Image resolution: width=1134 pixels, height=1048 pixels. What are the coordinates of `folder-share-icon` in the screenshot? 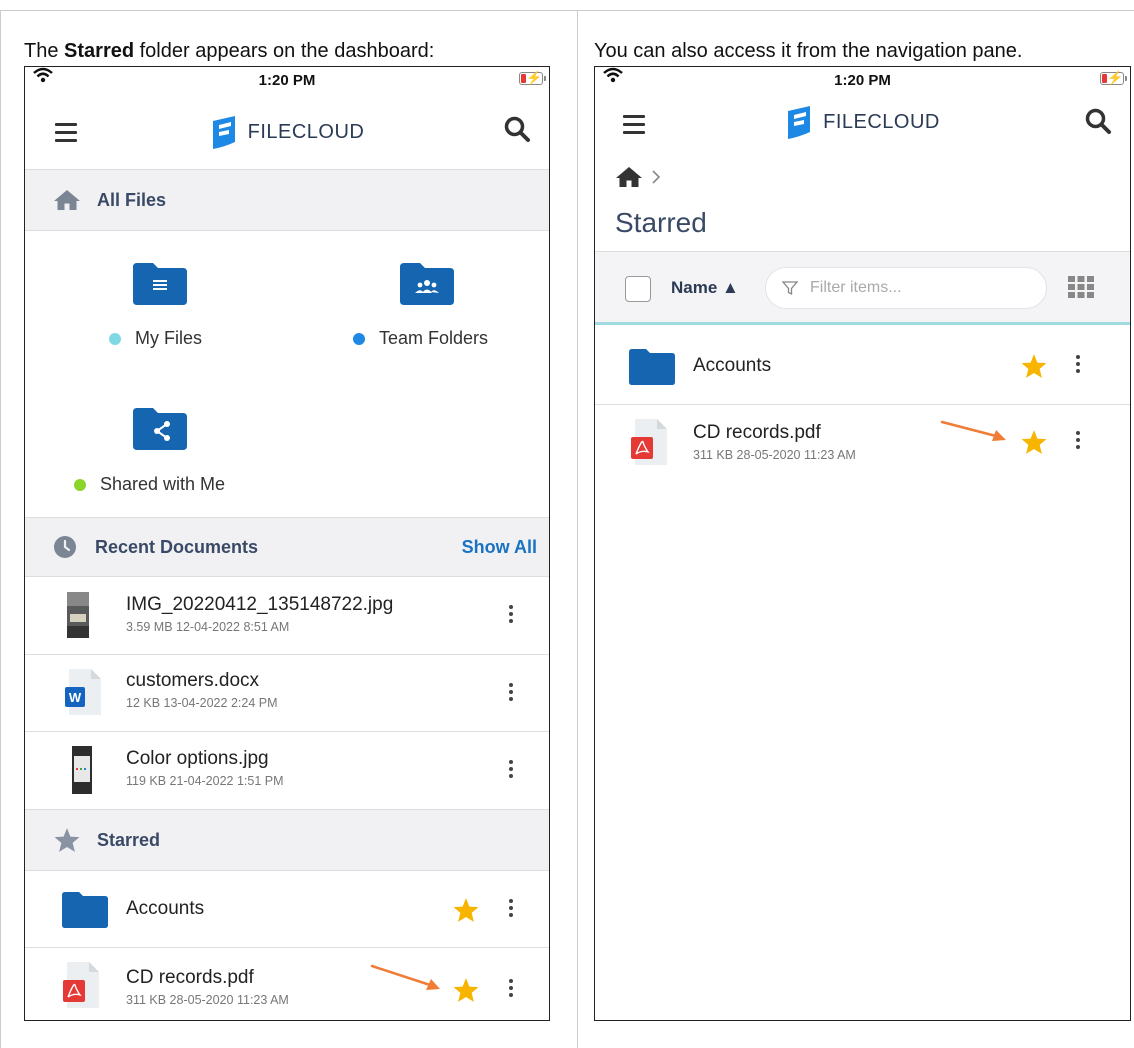 It's located at (160, 429).